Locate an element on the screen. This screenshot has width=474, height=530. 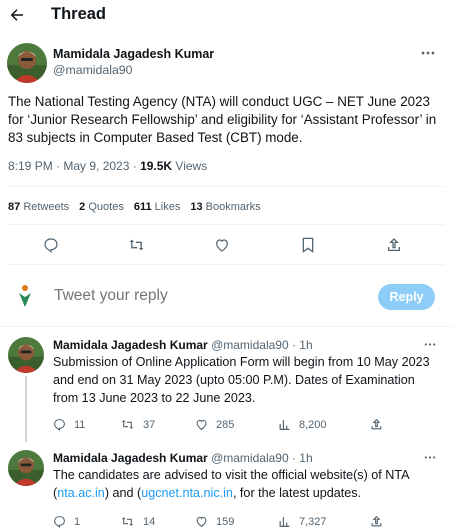
page-title: Thread is located at coordinates (79, 14).